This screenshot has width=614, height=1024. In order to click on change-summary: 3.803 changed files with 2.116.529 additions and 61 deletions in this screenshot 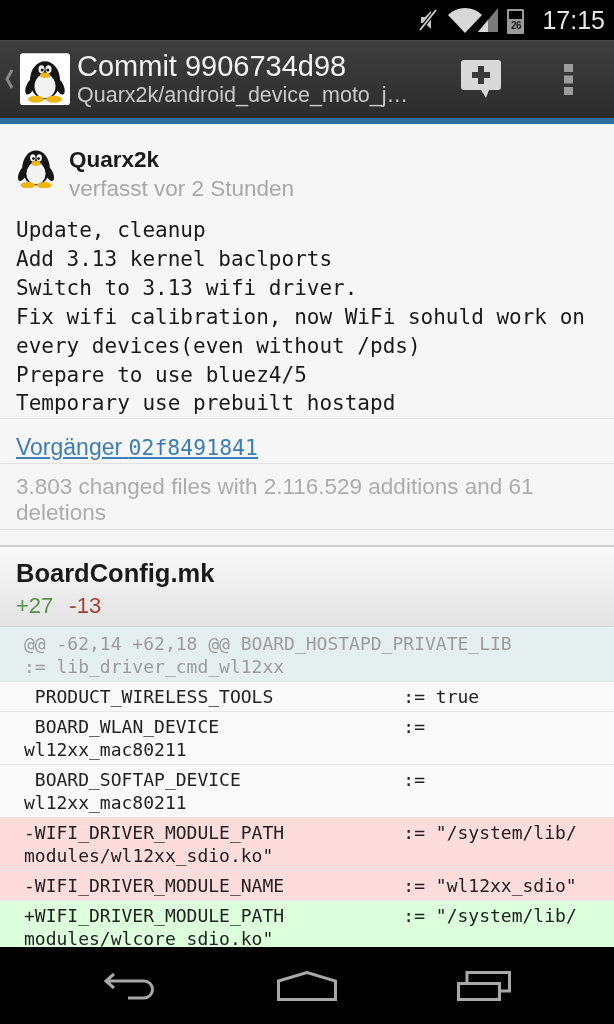, I will do `click(275, 500)`.